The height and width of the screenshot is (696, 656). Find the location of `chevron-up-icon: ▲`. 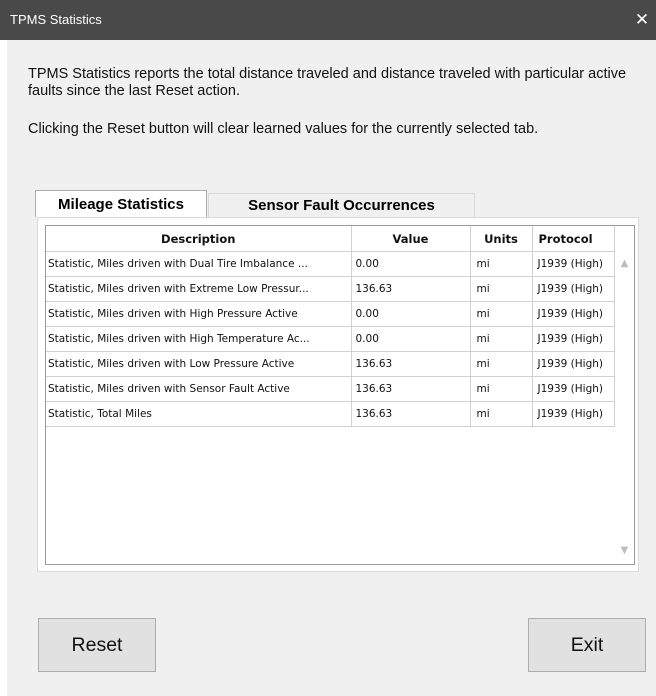

chevron-up-icon: ▲ is located at coordinates (624, 263).